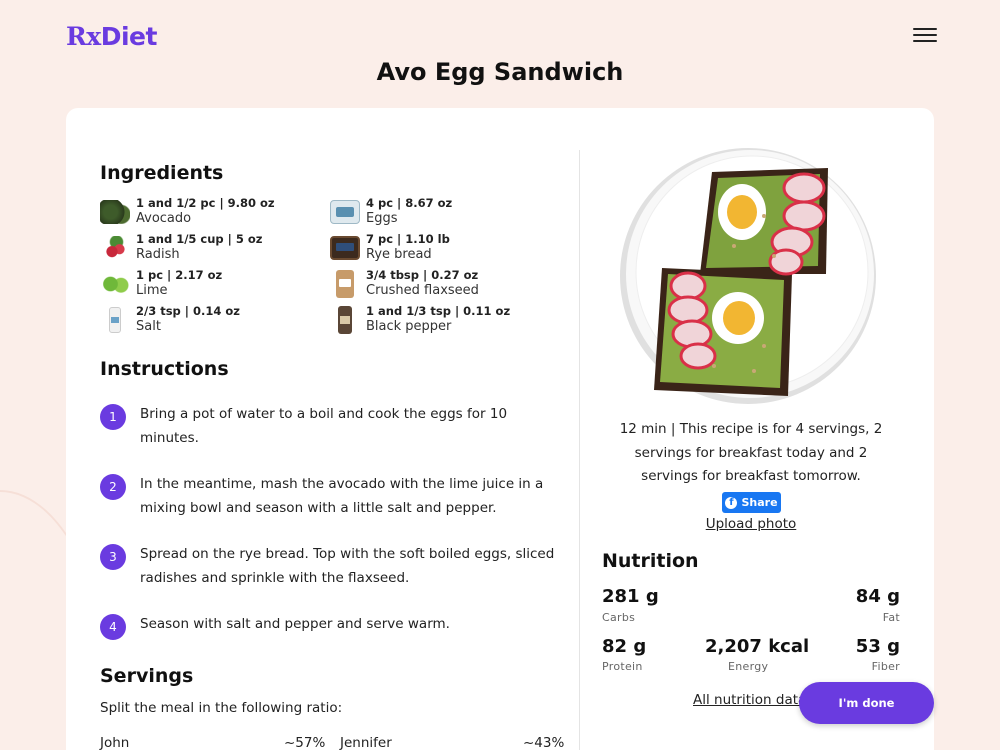 This screenshot has height=750, width=1000. I want to click on ingredient-item: 4 pc | 8.67 oz Eggs, so click(445, 213).